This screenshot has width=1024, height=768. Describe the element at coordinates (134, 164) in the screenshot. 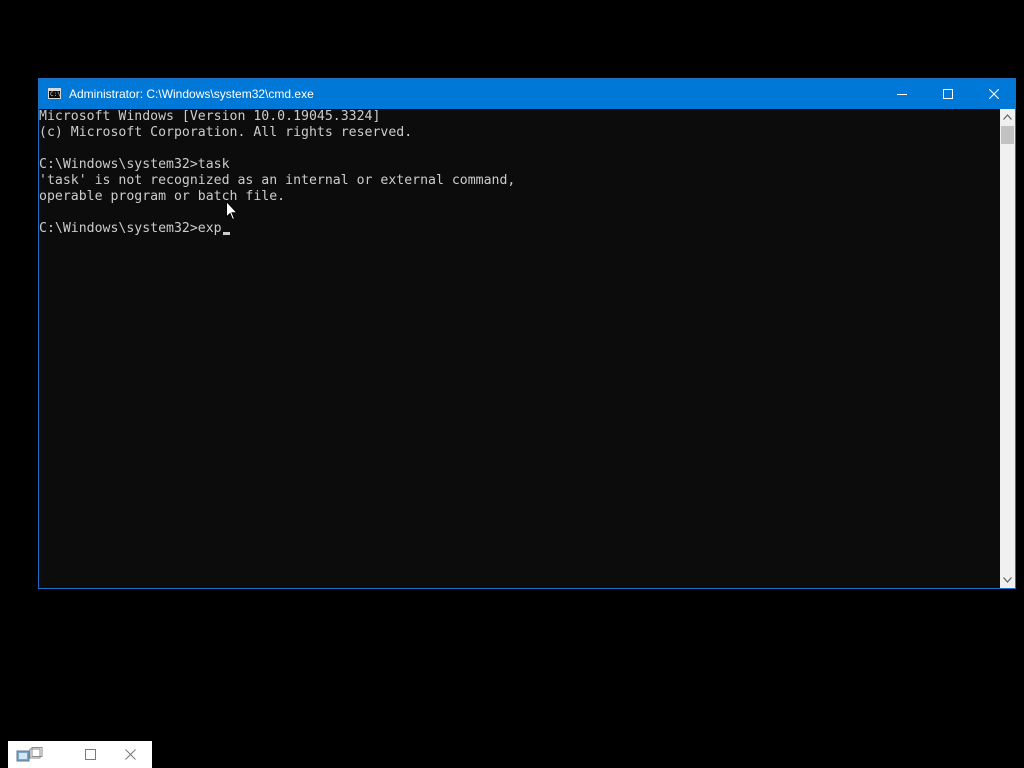

I see `console-line: C:\Windows\system32>task` at that location.